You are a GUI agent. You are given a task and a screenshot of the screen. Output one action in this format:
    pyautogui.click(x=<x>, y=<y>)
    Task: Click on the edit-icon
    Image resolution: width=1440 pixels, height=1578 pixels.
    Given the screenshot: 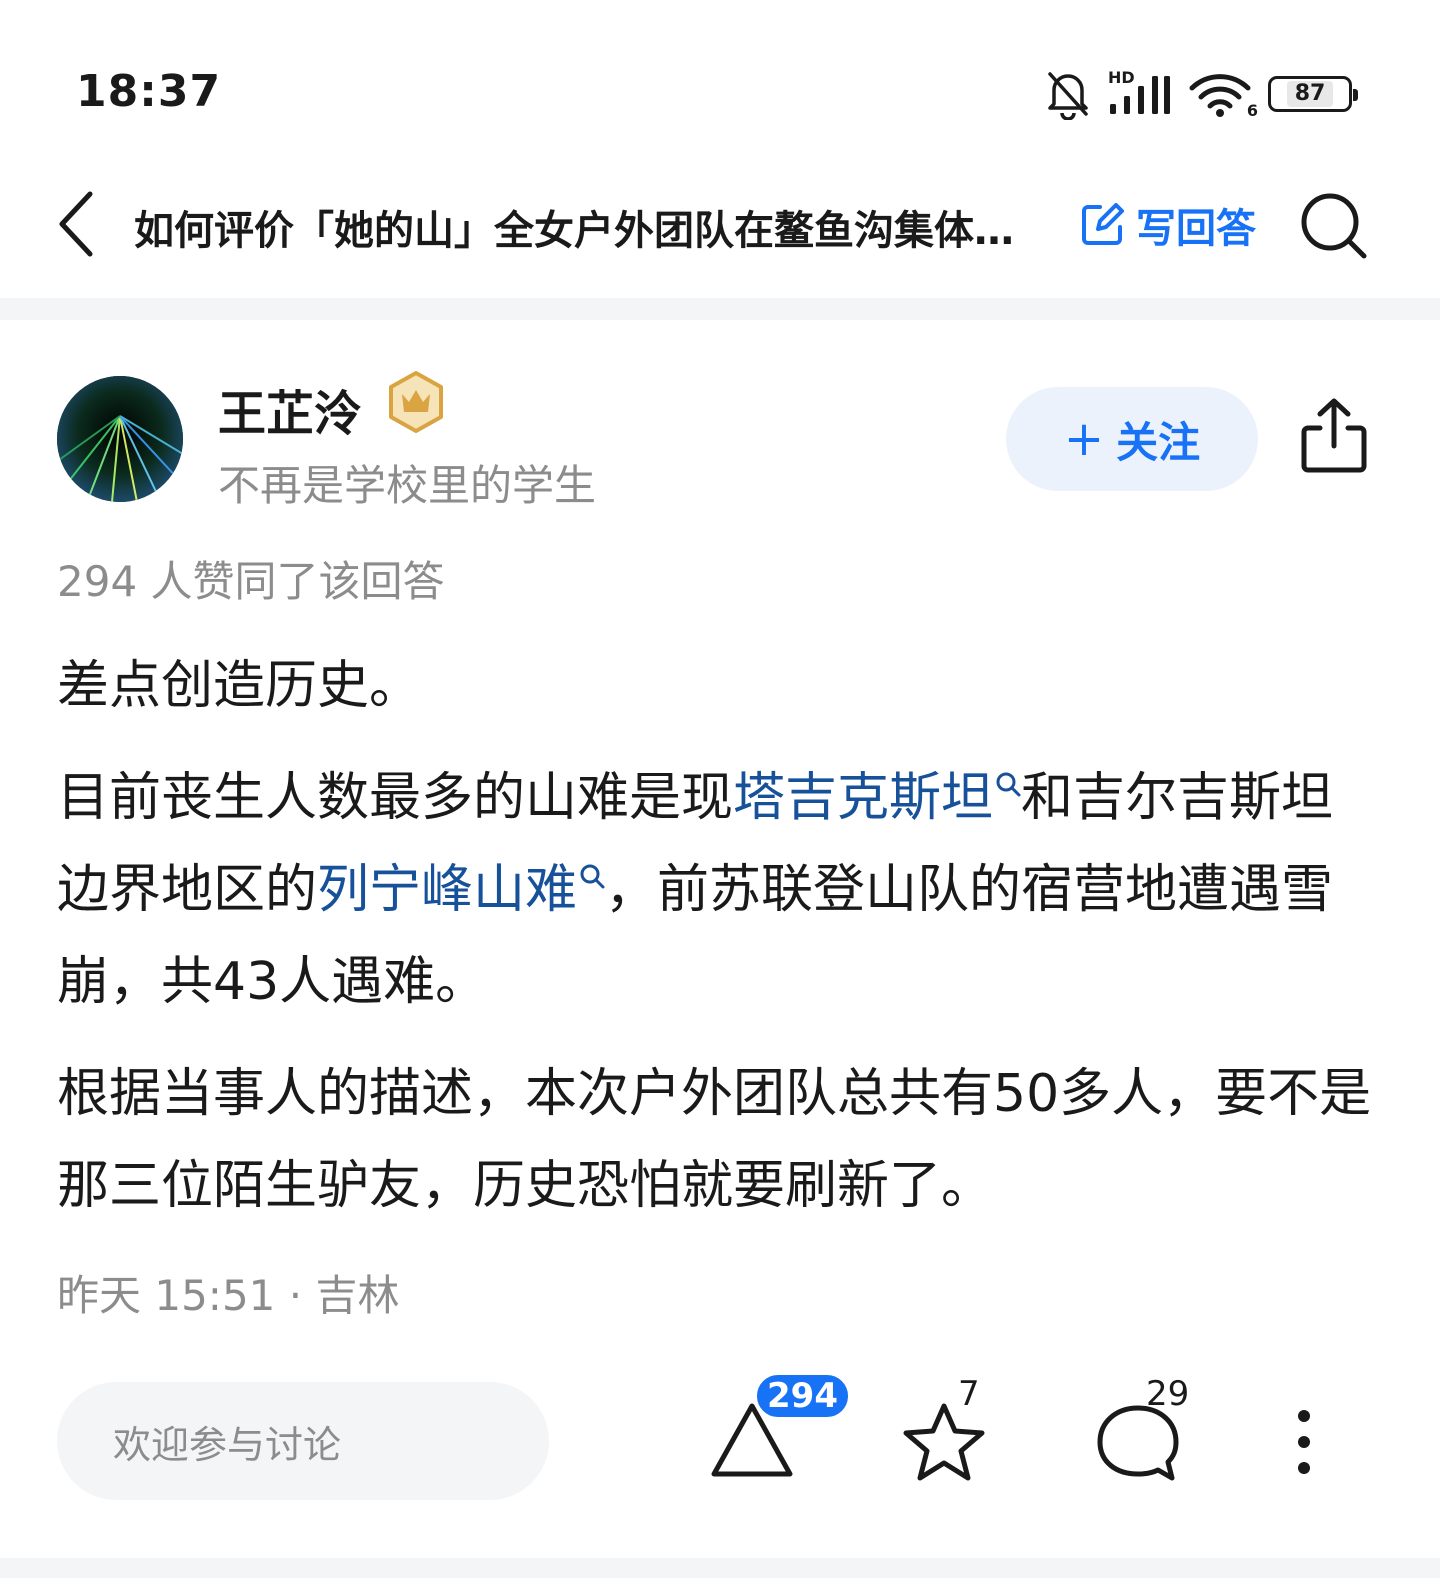 What is the action you would take?
    pyautogui.click(x=1103, y=224)
    